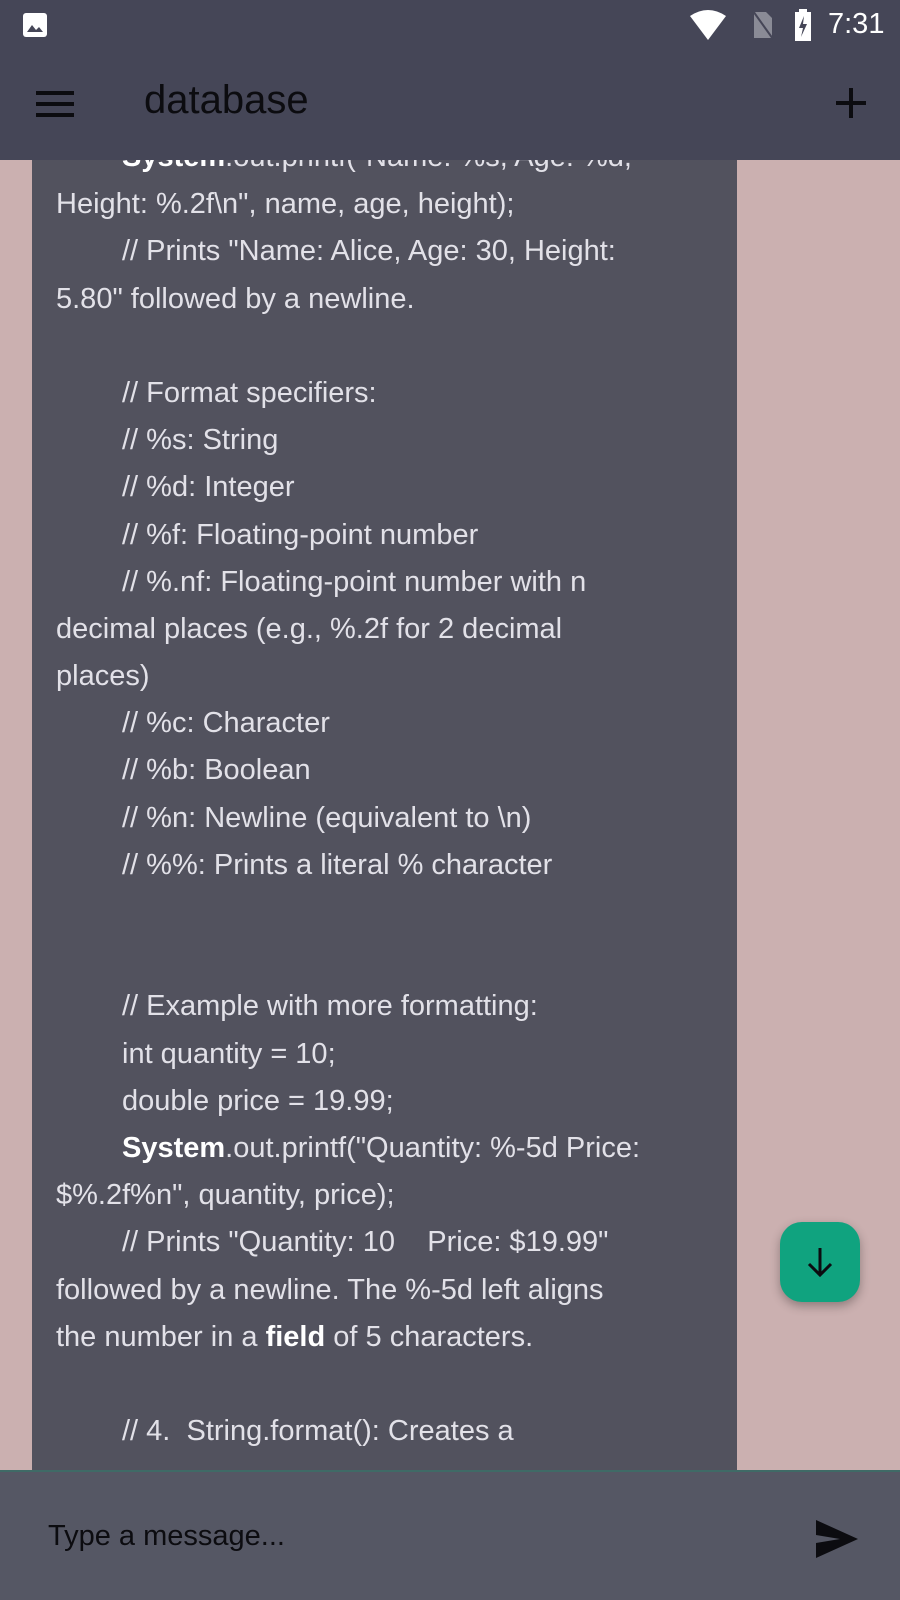 Image resolution: width=900 pixels, height=1600 pixels. Describe the element at coordinates (386, 676) in the screenshot. I see `message-line: places)` at that location.